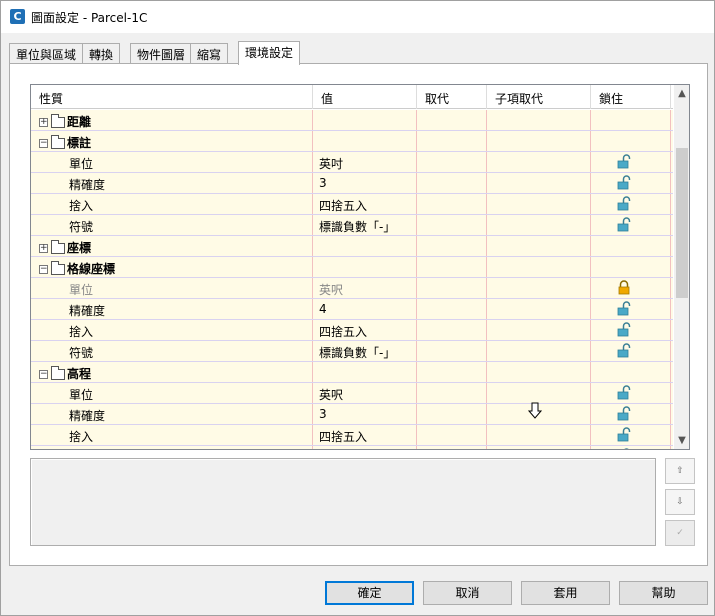  What do you see at coordinates (452, 97) in the screenshot?
I see `column-header-override: 取代` at bounding box center [452, 97].